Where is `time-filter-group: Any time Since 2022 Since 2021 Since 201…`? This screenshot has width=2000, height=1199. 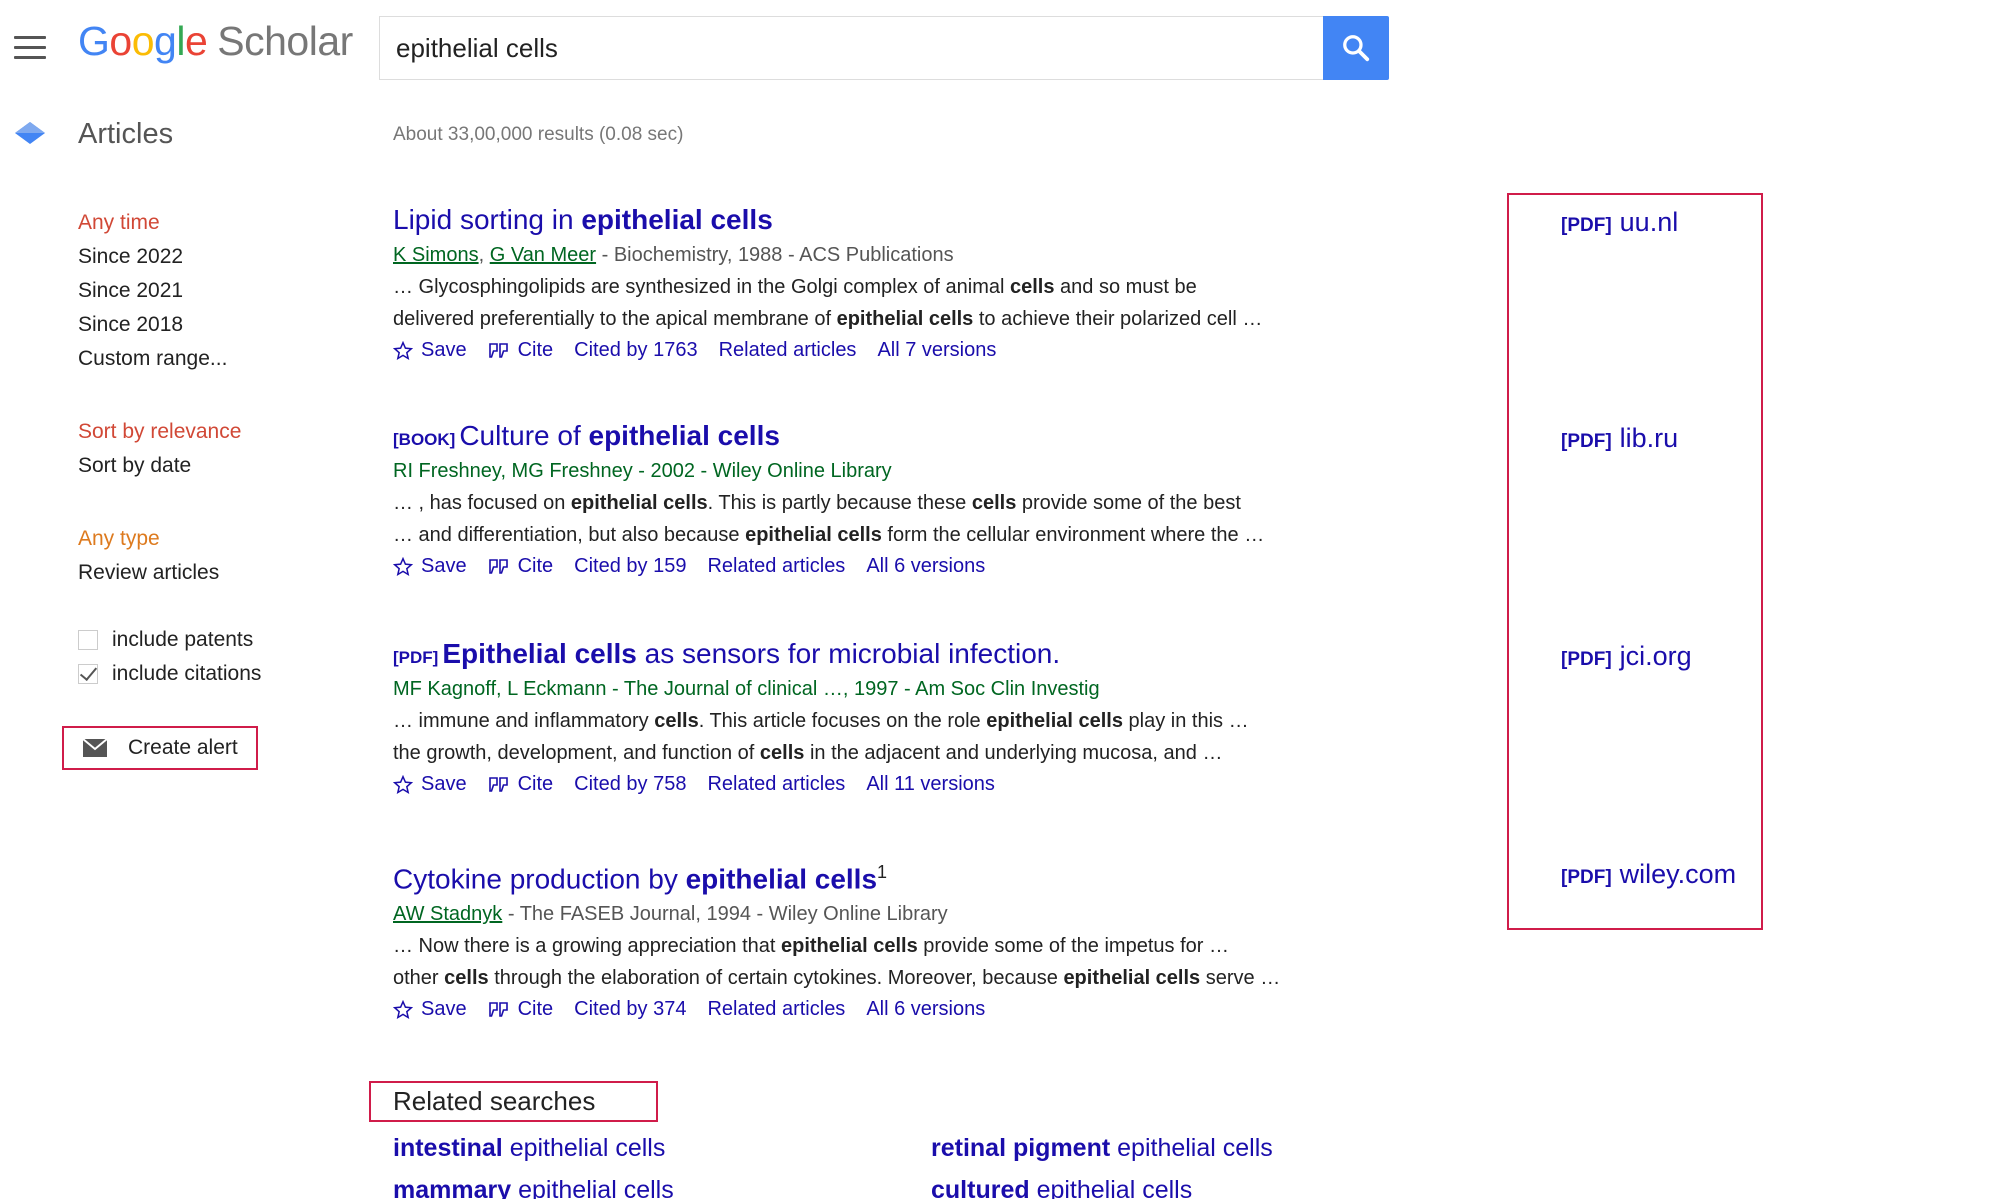
time-filter-group: Any time Since 2022 Since 2021 Since 201… is located at coordinates (208, 291).